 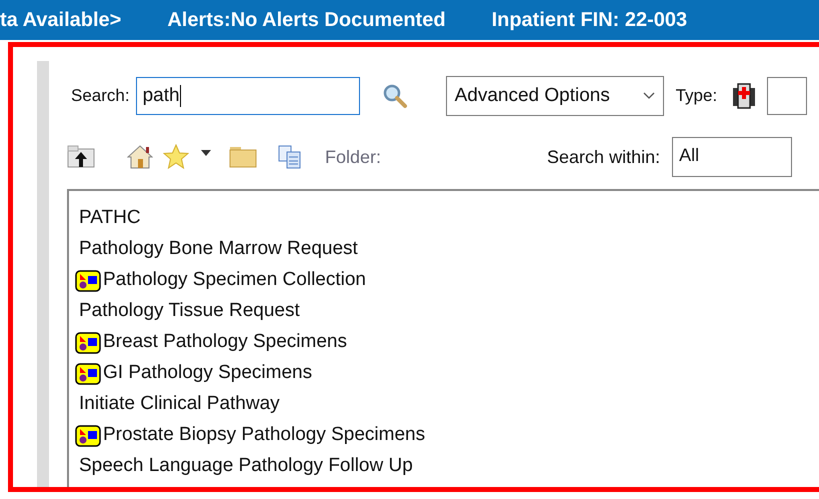 I want to click on type-label: Type:, so click(x=697, y=96).